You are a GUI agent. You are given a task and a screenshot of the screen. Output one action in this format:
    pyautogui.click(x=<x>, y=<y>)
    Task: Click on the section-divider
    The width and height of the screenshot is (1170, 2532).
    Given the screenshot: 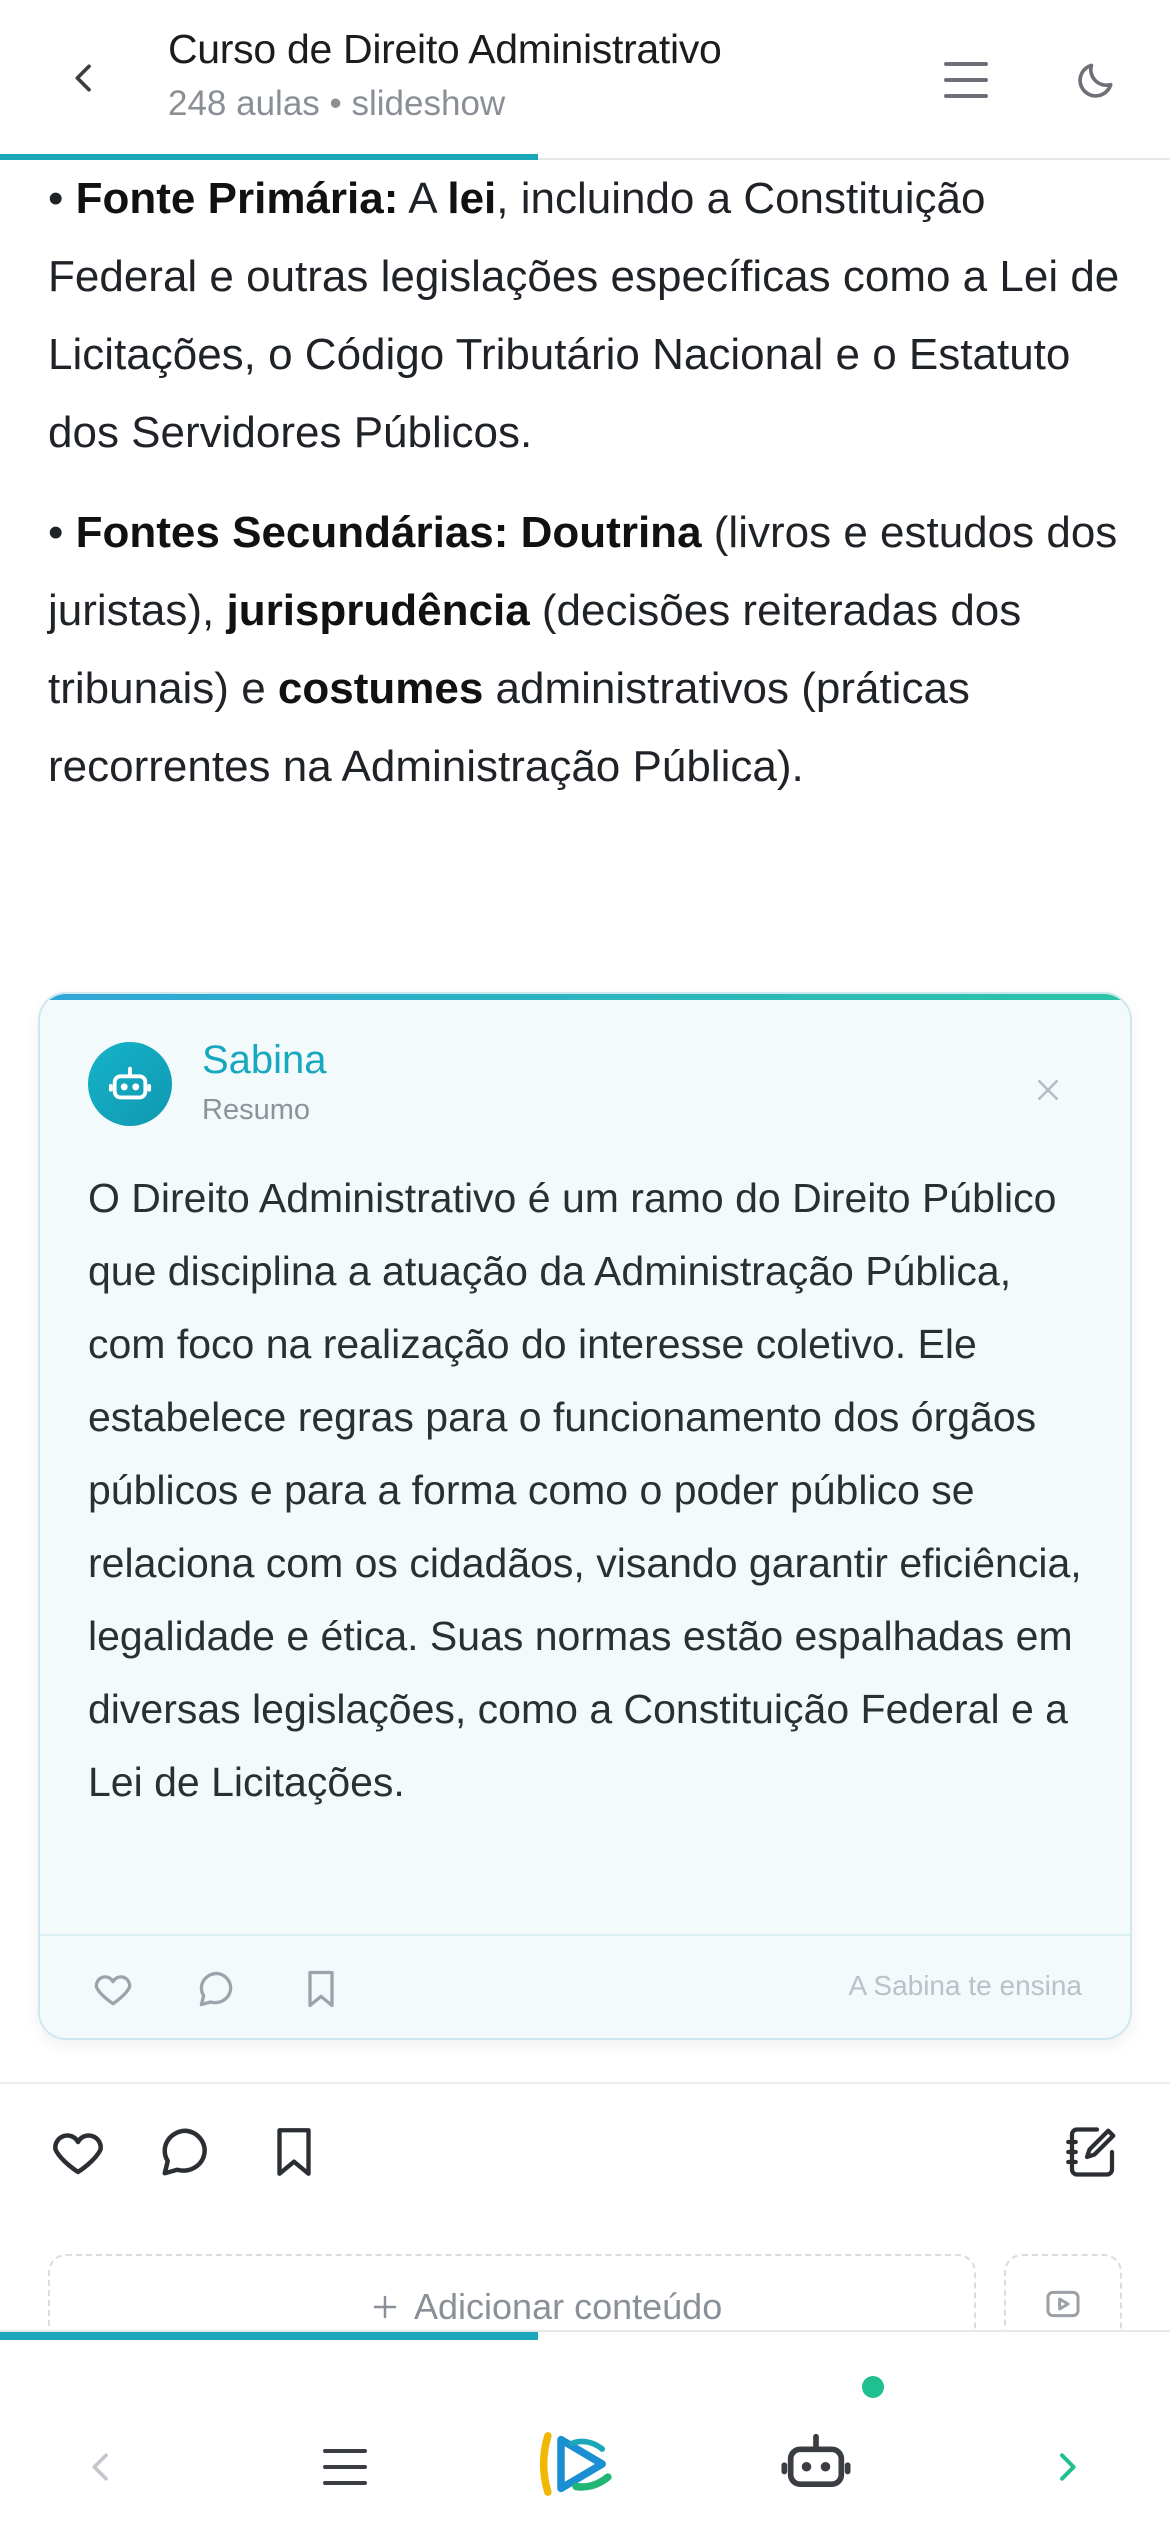 What is the action you would take?
    pyautogui.click(x=585, y=2083)
    